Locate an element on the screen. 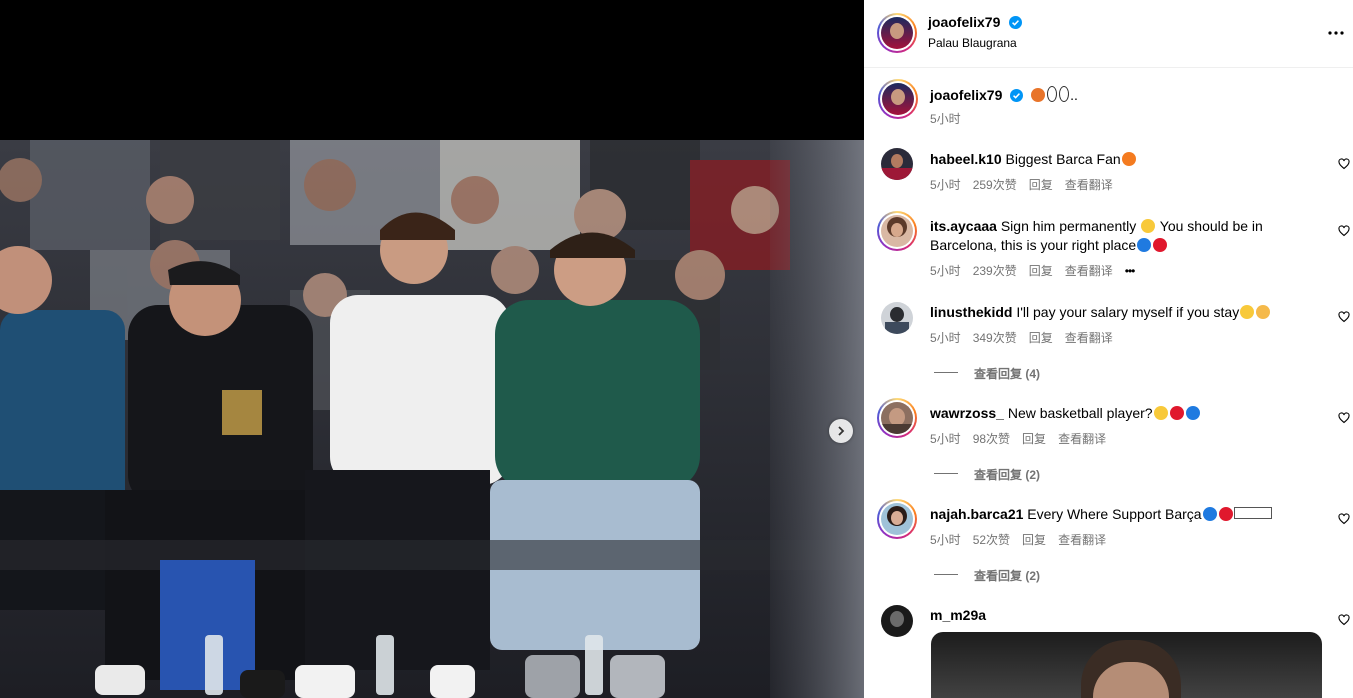 The height and width of the screenshot is (698, 1353). unrendered-emoji-icon is located at coordinates (1252, 513).